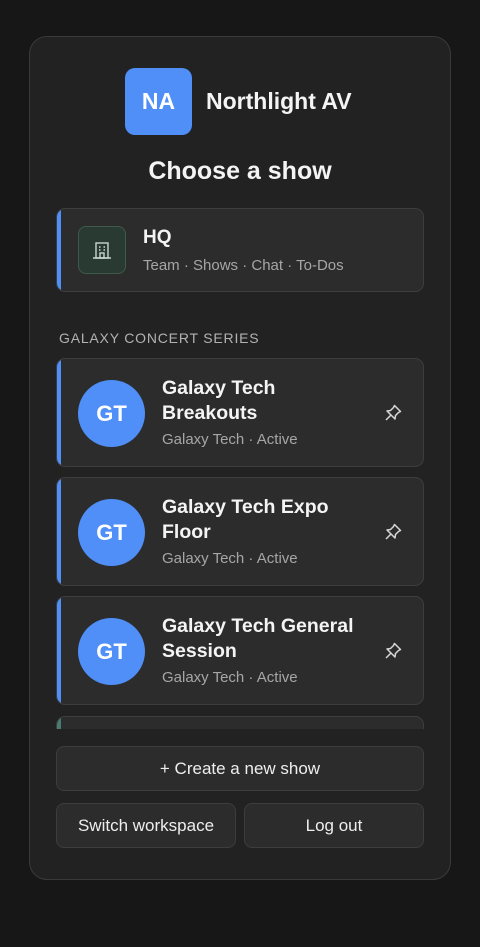 The image size is (480, 947). What do you see at coordinates (258, 638) in the screenshot?
I see `show-title: Galaxy Tech General Session` at bounding box center [258, 638].